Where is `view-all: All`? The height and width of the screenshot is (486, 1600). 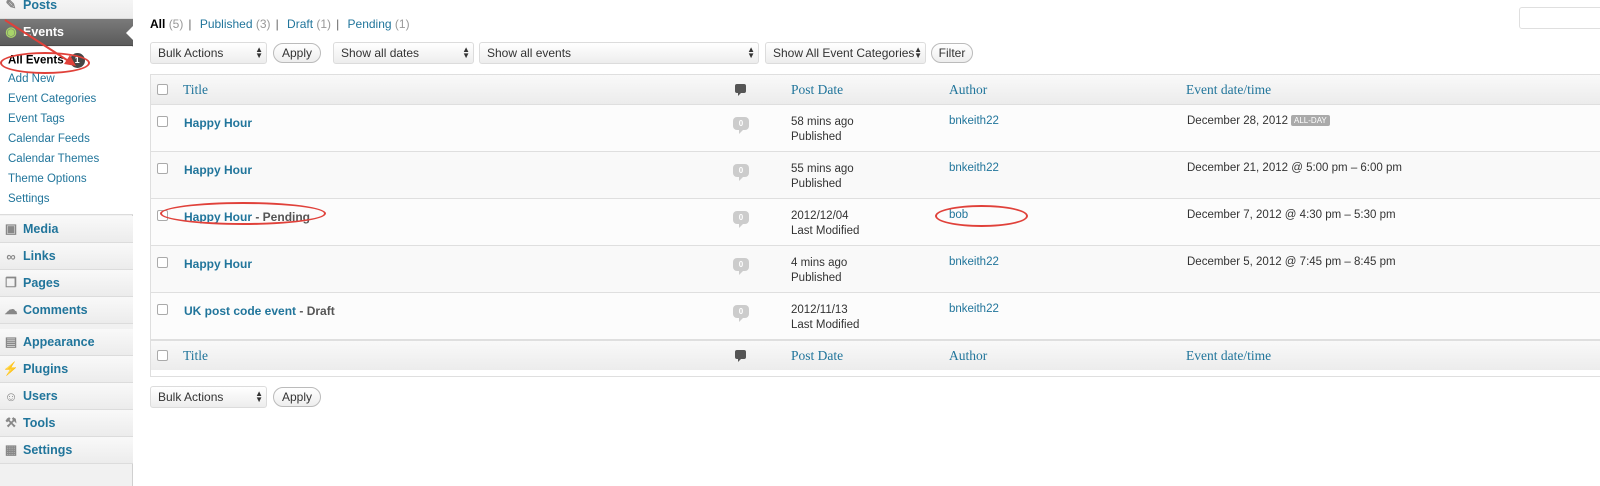
view-all: All is located at coordinates (157, 24).